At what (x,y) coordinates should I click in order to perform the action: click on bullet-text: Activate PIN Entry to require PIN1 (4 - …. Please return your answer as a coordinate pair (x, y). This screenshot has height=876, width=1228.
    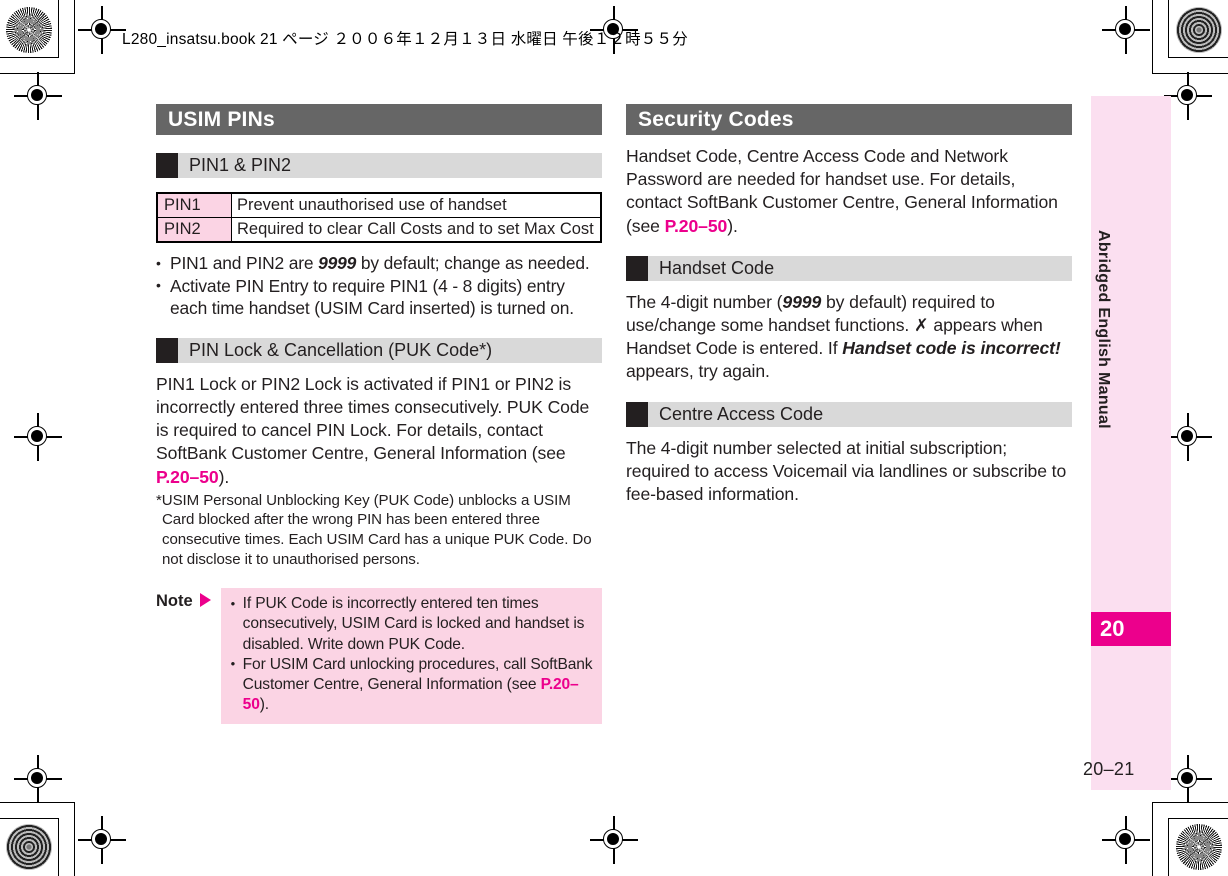
    Looking at the image, I should click on (372, 297).